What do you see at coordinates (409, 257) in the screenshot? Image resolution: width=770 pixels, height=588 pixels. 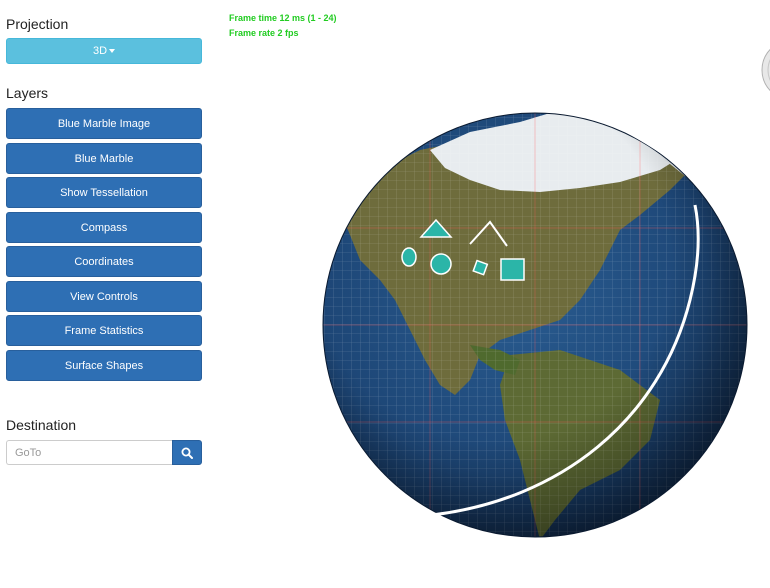 I see `surface-ellipse` at bounding box center [409, 257].